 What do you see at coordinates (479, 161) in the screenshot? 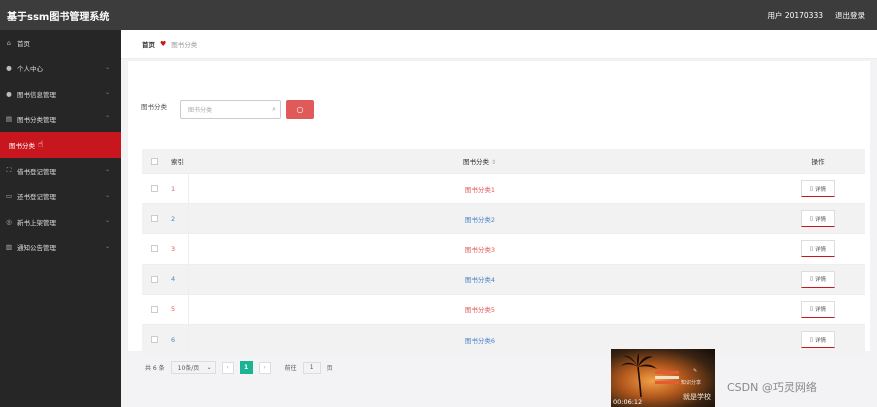
I see `header-category: 图书分类 ⇕` at bounding box center [479, 161].